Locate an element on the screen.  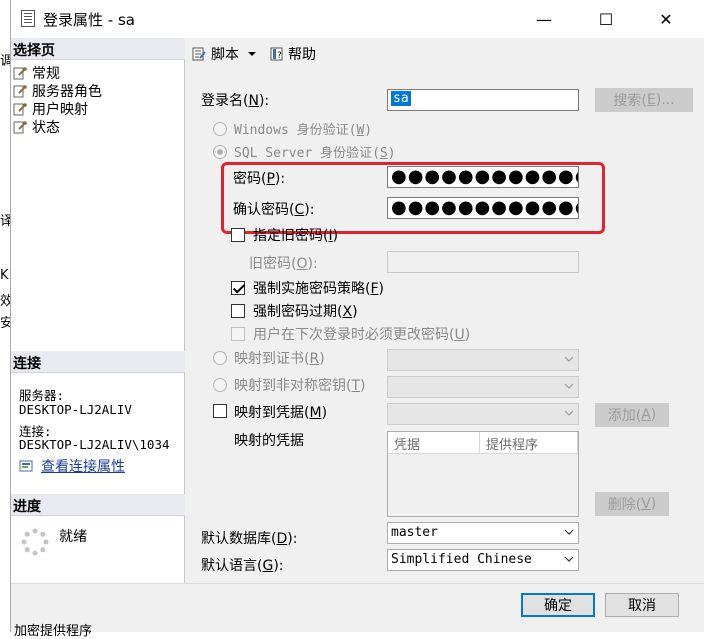
properties-icon is located at coordinates (26, 466).